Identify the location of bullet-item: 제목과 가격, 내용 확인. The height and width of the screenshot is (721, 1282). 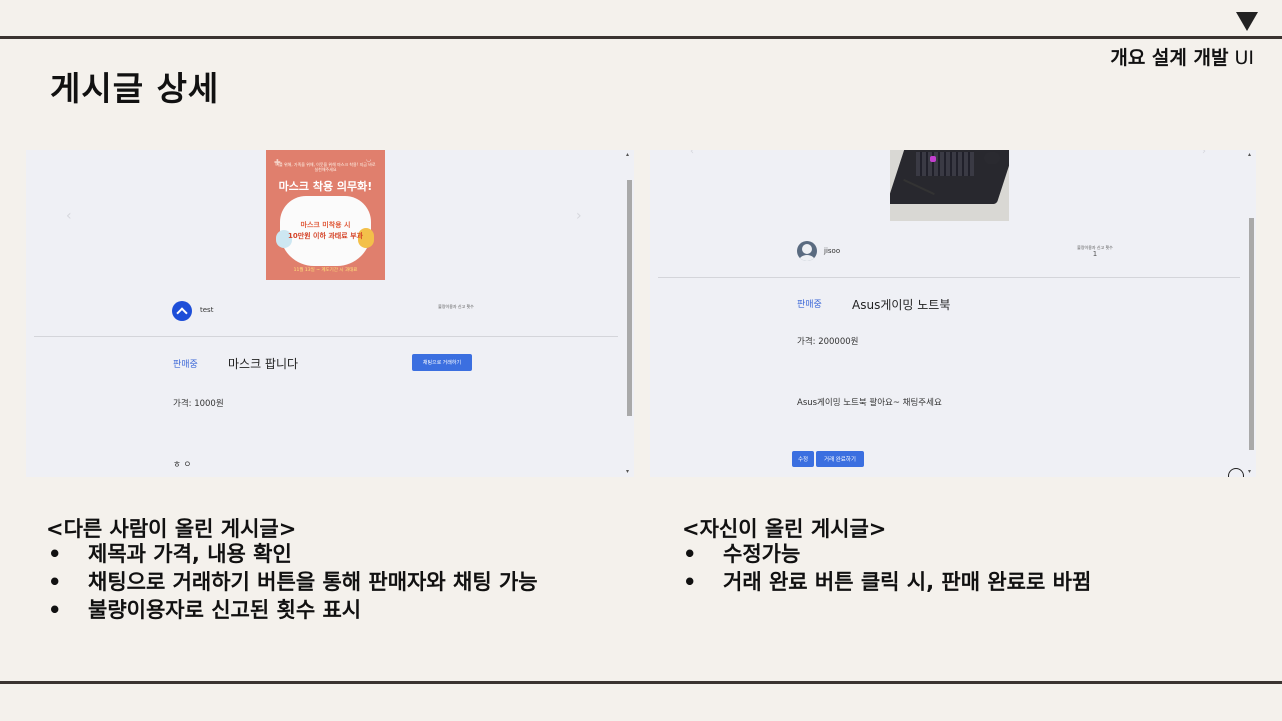
(318, 554).